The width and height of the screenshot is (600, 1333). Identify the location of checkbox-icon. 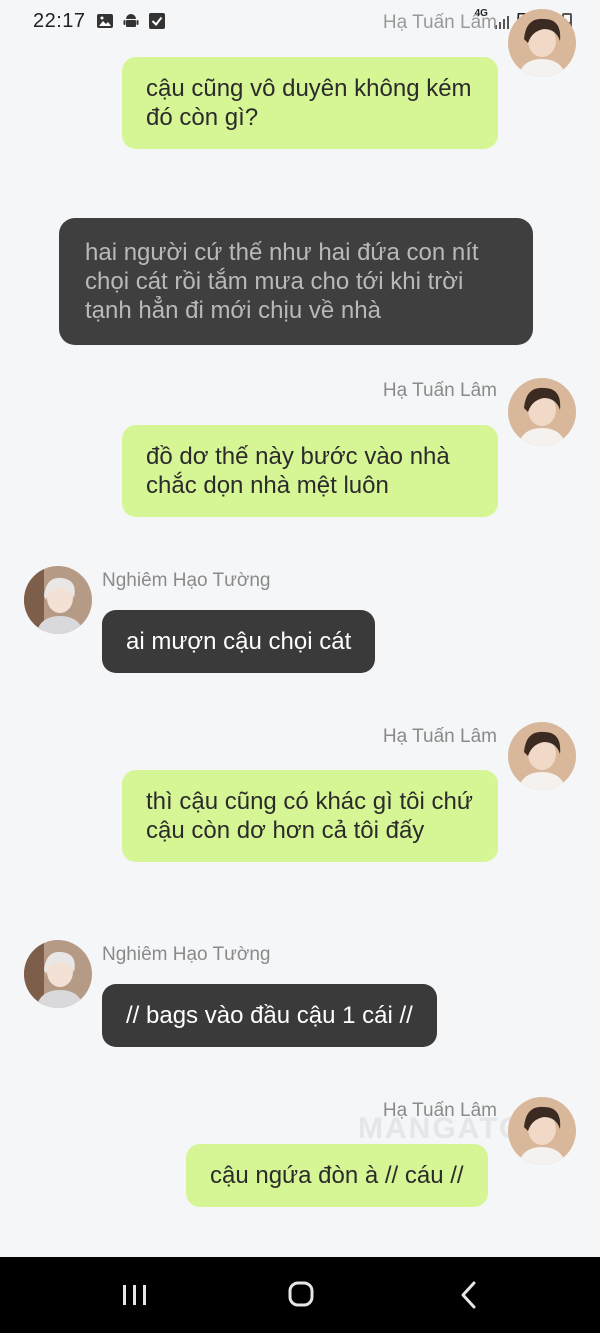
(157, 21).